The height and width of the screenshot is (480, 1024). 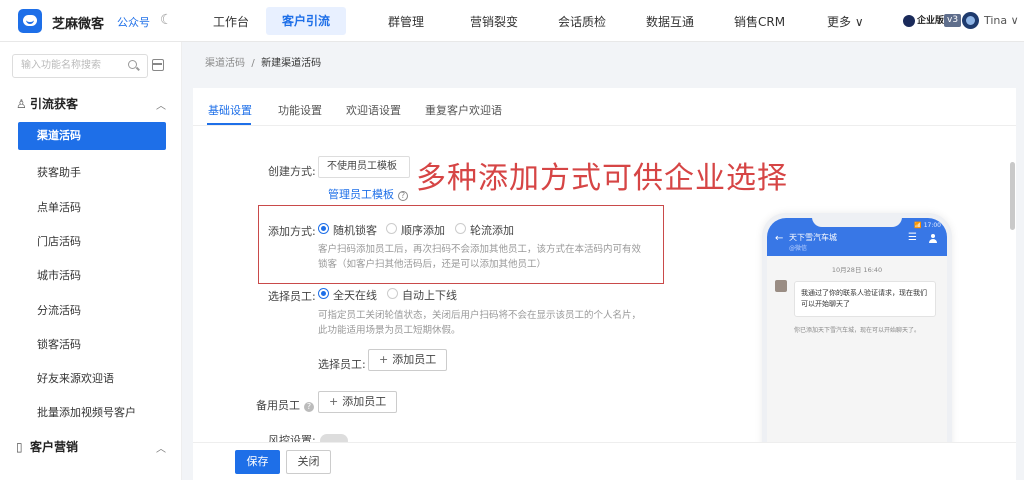 I want to click on radio-auto-online-offline: 自动上下线, so click(x=422, y=295).